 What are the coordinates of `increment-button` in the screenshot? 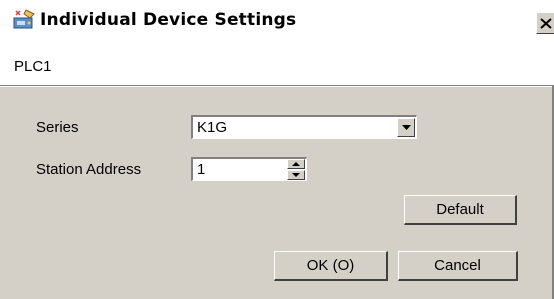 It's located at (296, 164).